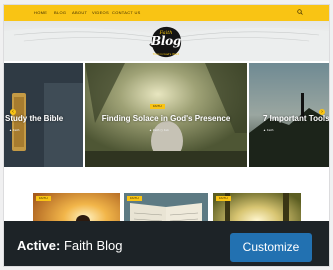 The width and height of the screenshot is (333, 270). I want to click on chevron-right-icon: ›, so click(322, 112).